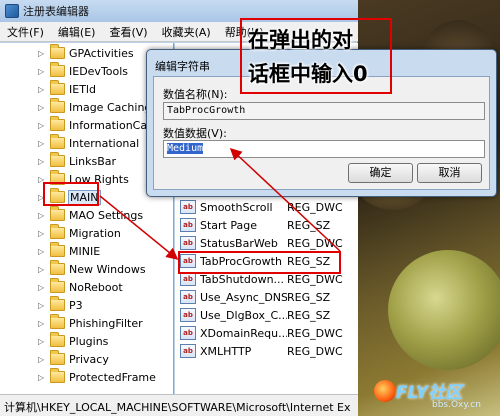 Image resolution: width=500 pixels, height=416 pixels. What do you see at coordinates (308, 74) in the screenshot?
I see `instruction-text-line-2: 话框中输入0` at bounding box center [308, 74].